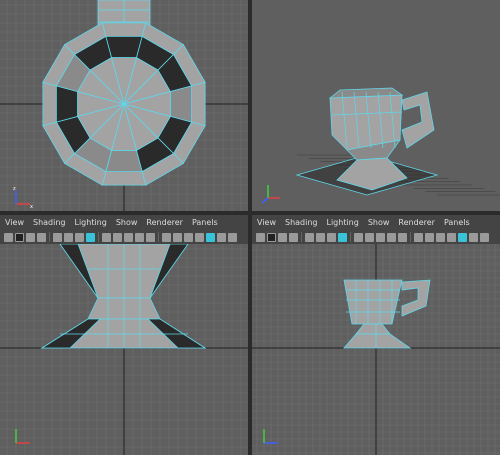 The image size is (500, 455). I want to click on cup-handle, so click(418, 120).